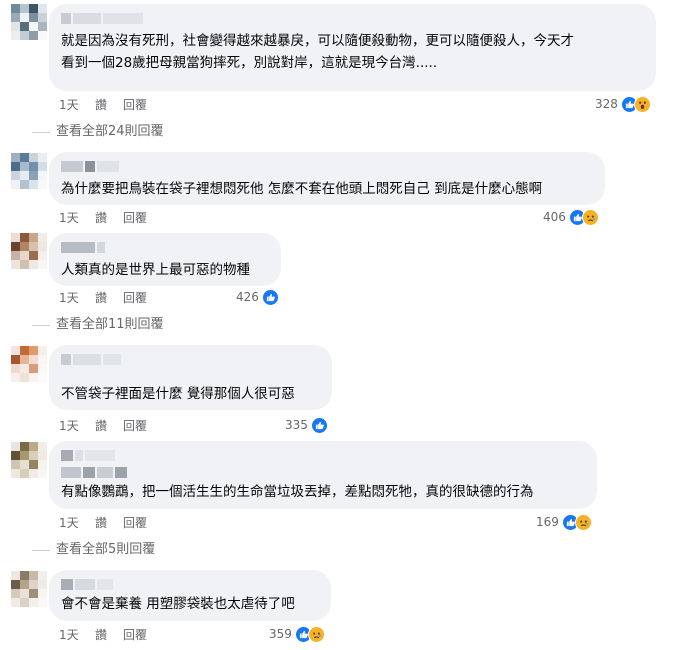  I want to click on reaction-summary: 406, so click(571, 217).